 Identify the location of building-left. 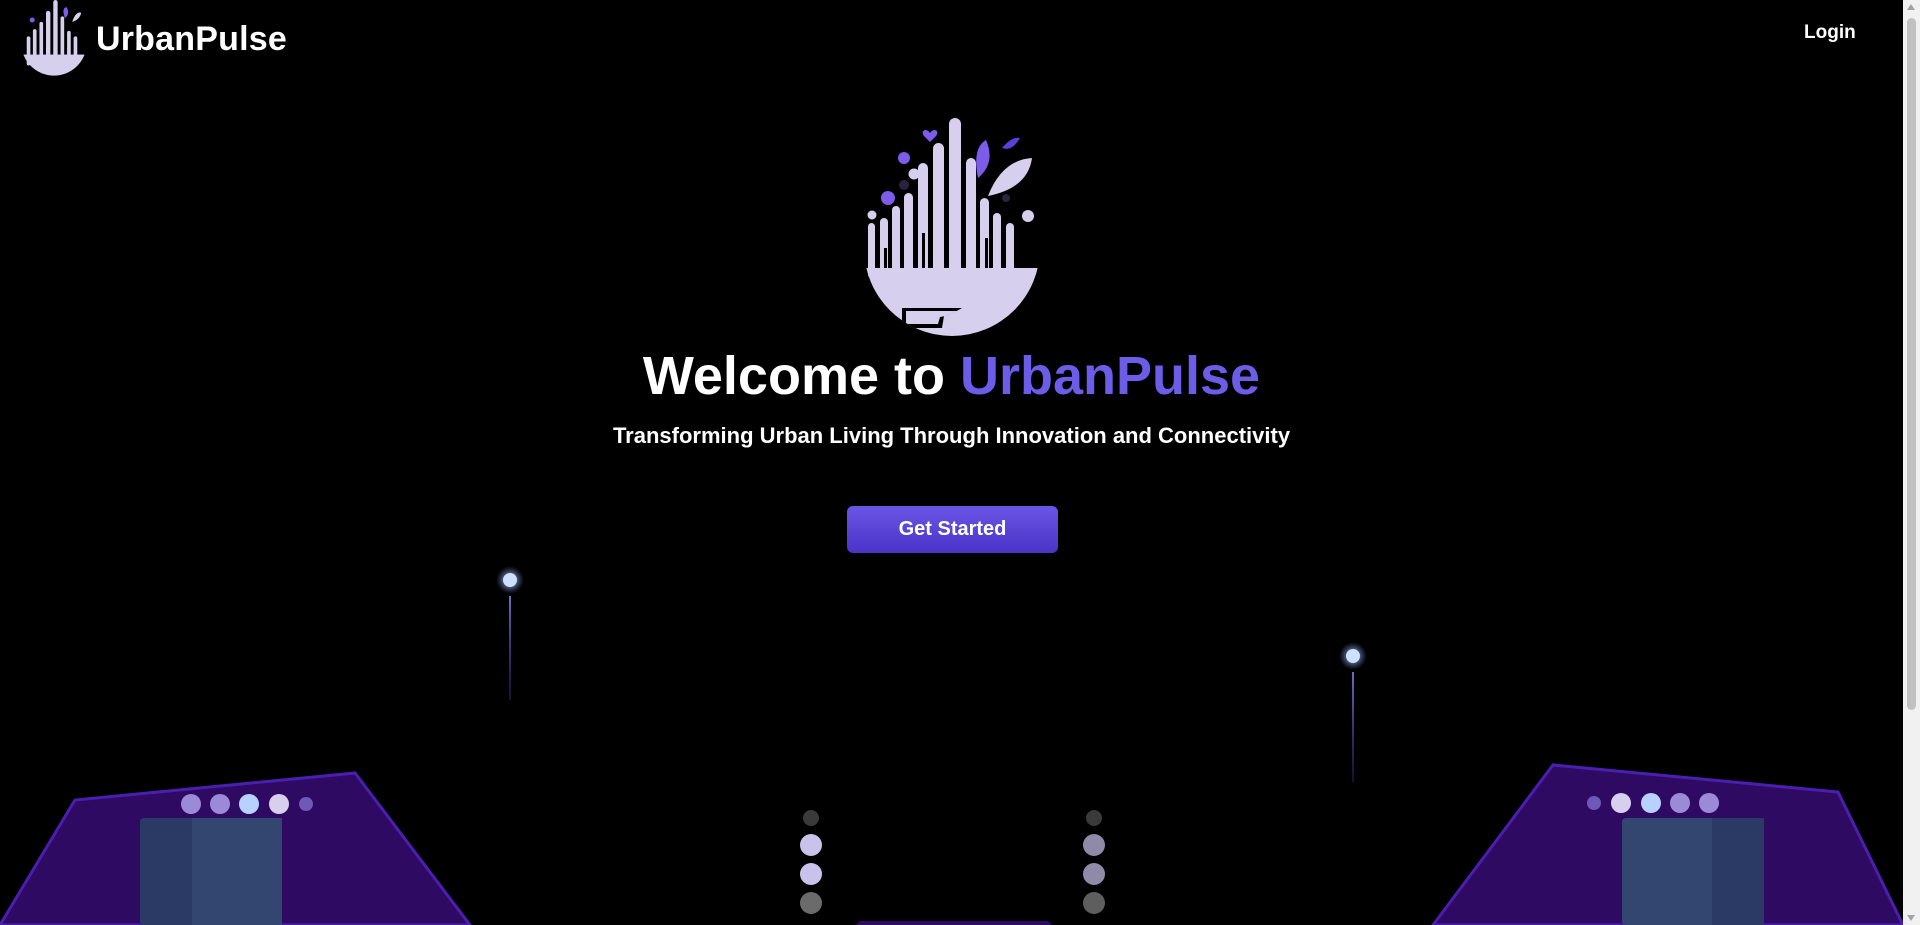
(236, 848).